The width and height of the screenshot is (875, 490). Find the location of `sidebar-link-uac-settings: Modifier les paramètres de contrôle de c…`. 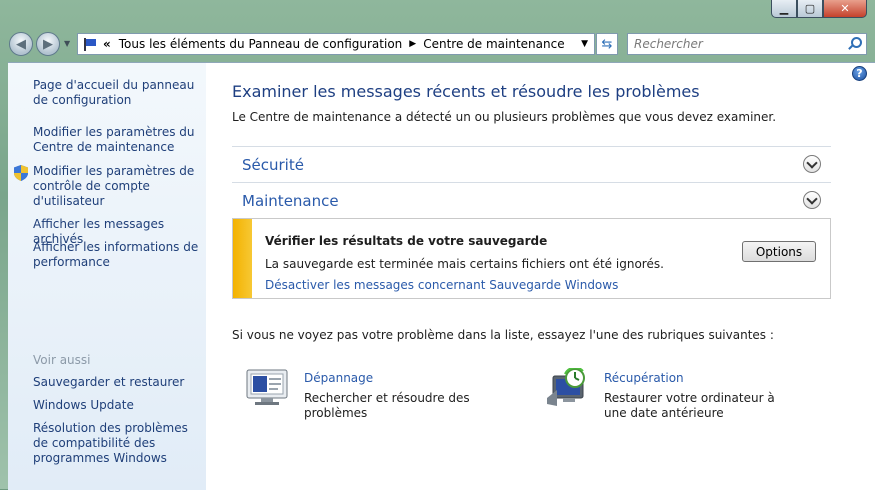

sidebar-link-uac-settings: Modifier les paramètres de contrôle de c… is located at coordinates (118, 186).